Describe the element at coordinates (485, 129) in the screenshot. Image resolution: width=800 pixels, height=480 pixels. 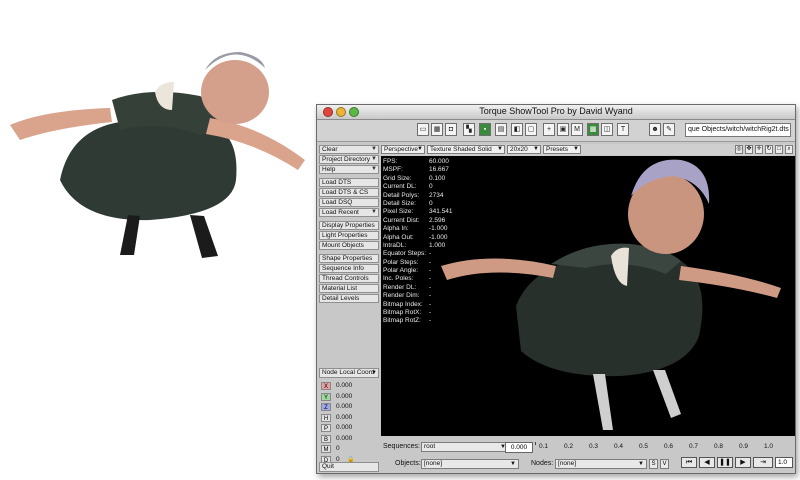
I see `green-tool-icon: ▪` at that location.